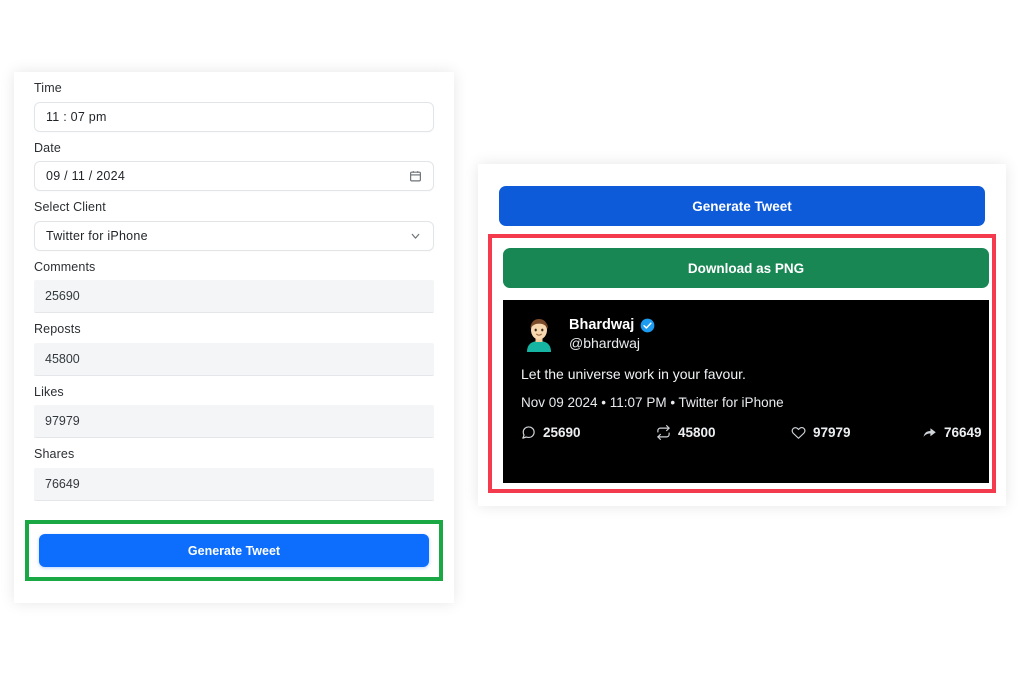 The width and height of the screenshot is (1024, 683). Describe the element at coordinates (415, 176) in the screenshot. I see `calendar-icon` at that location.